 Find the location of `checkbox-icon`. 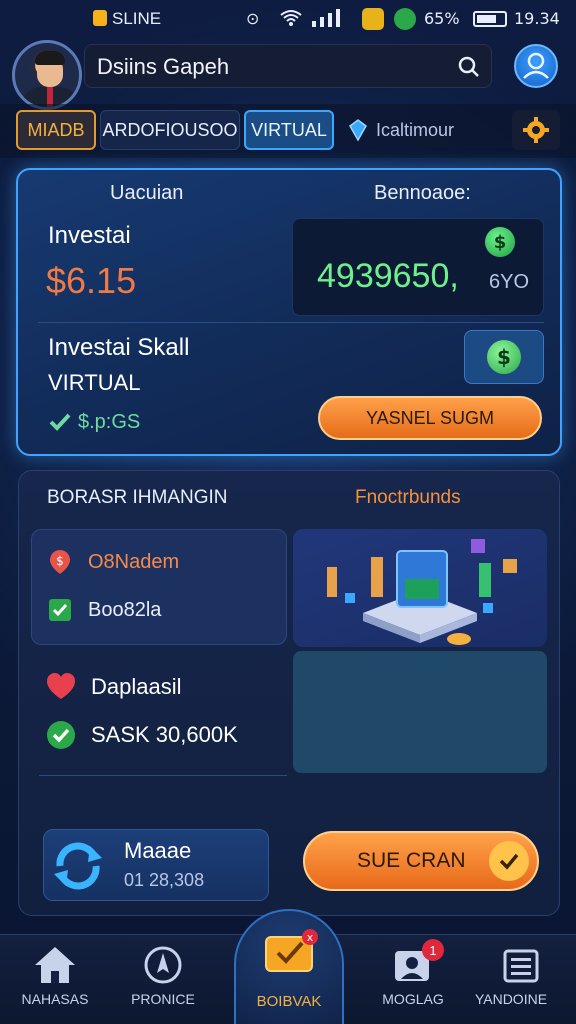

checkbox-icon is located at coordinates (60, 610).